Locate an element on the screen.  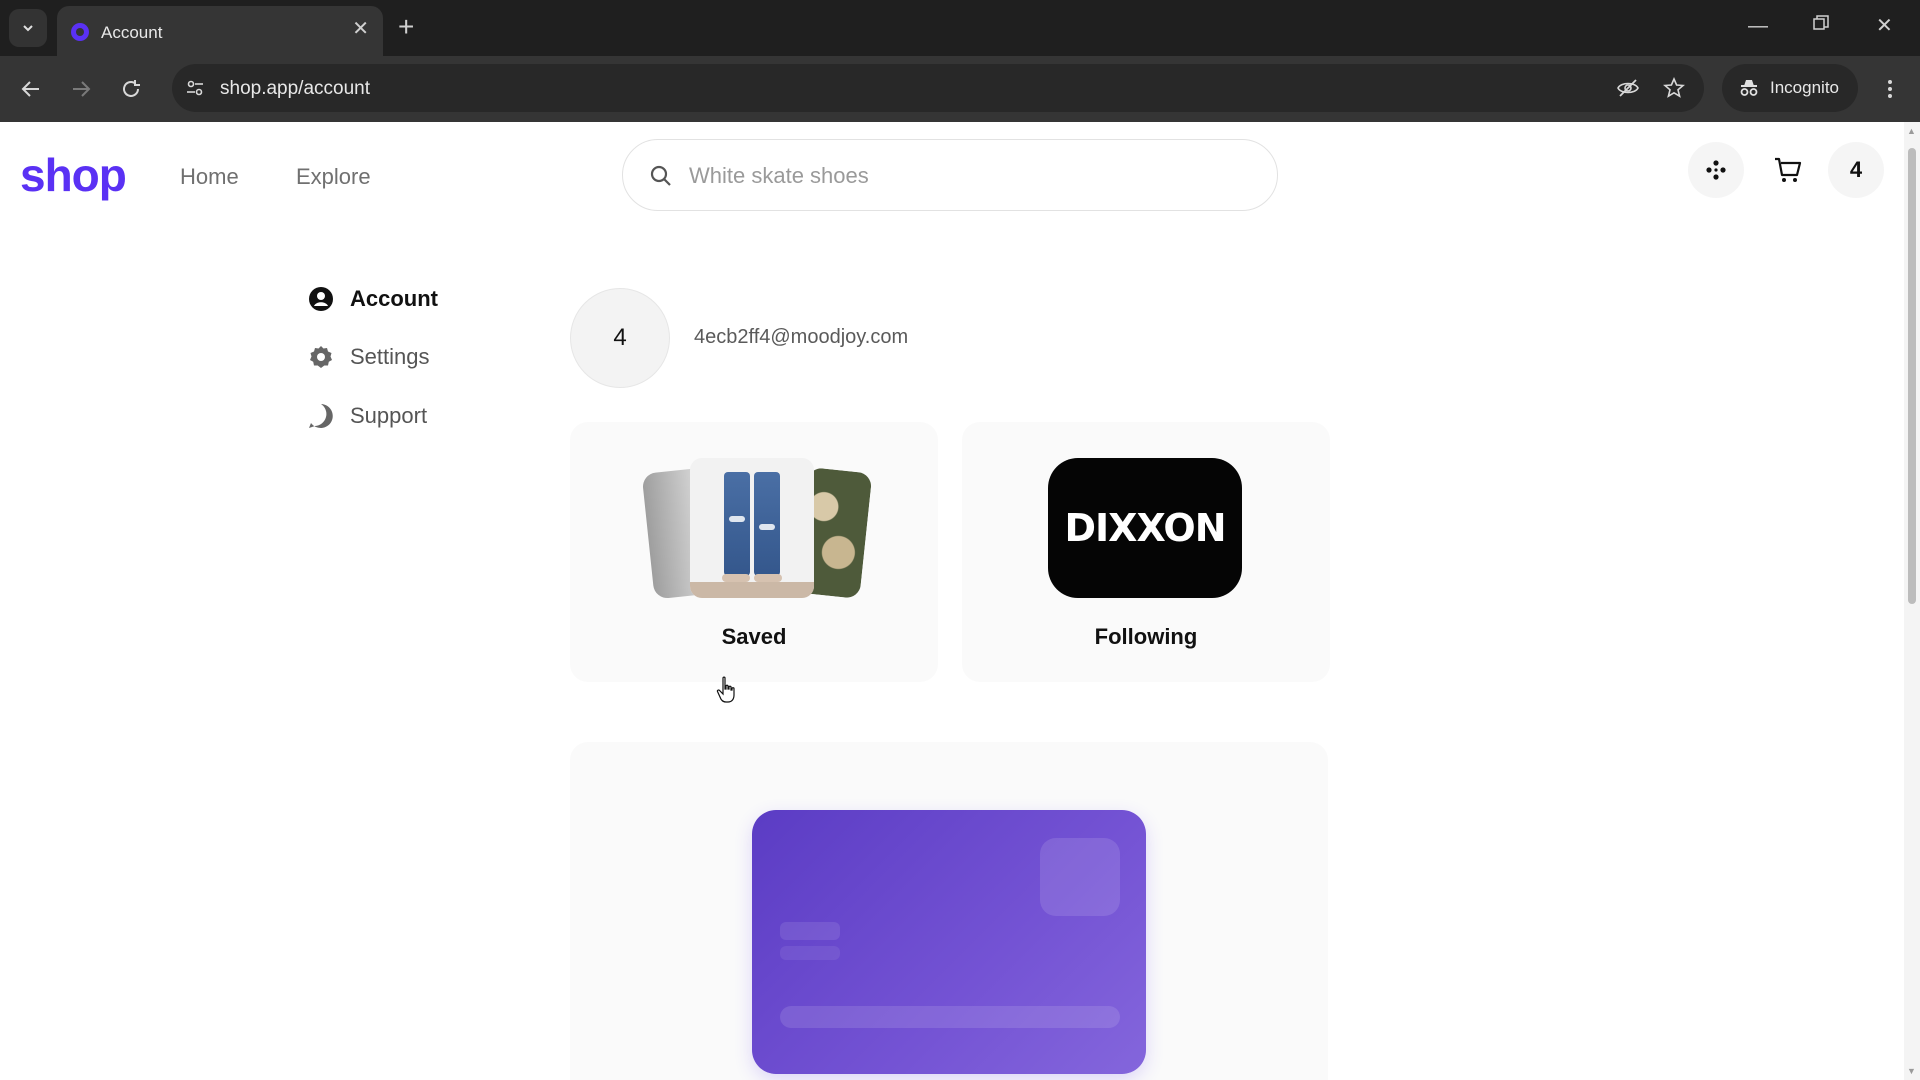
url-text: shop.app/account is located at coordinates (295, 89).